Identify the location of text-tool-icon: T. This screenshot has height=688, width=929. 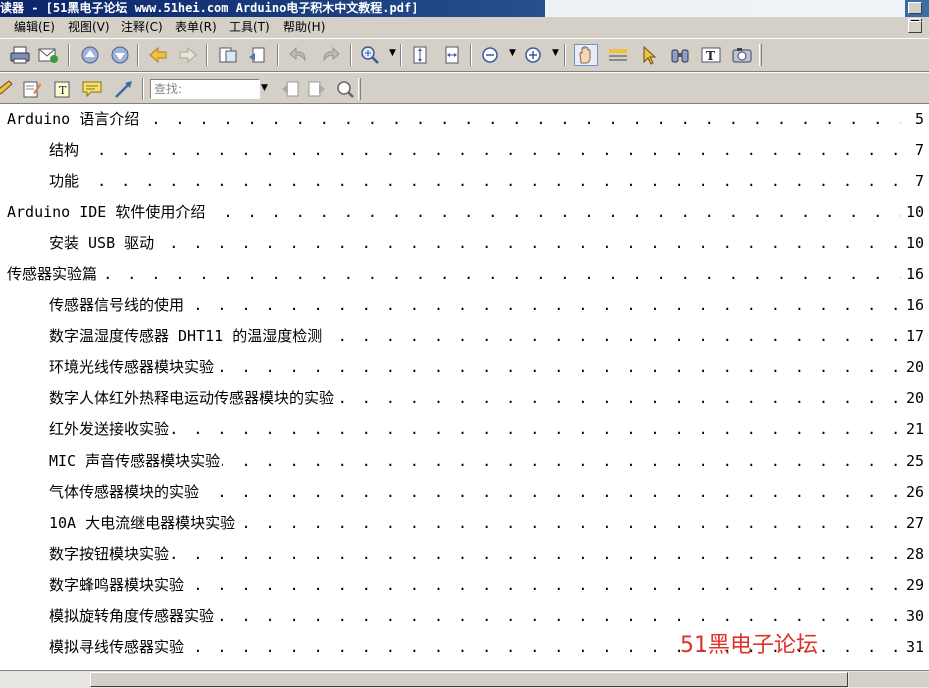
(711, 55).